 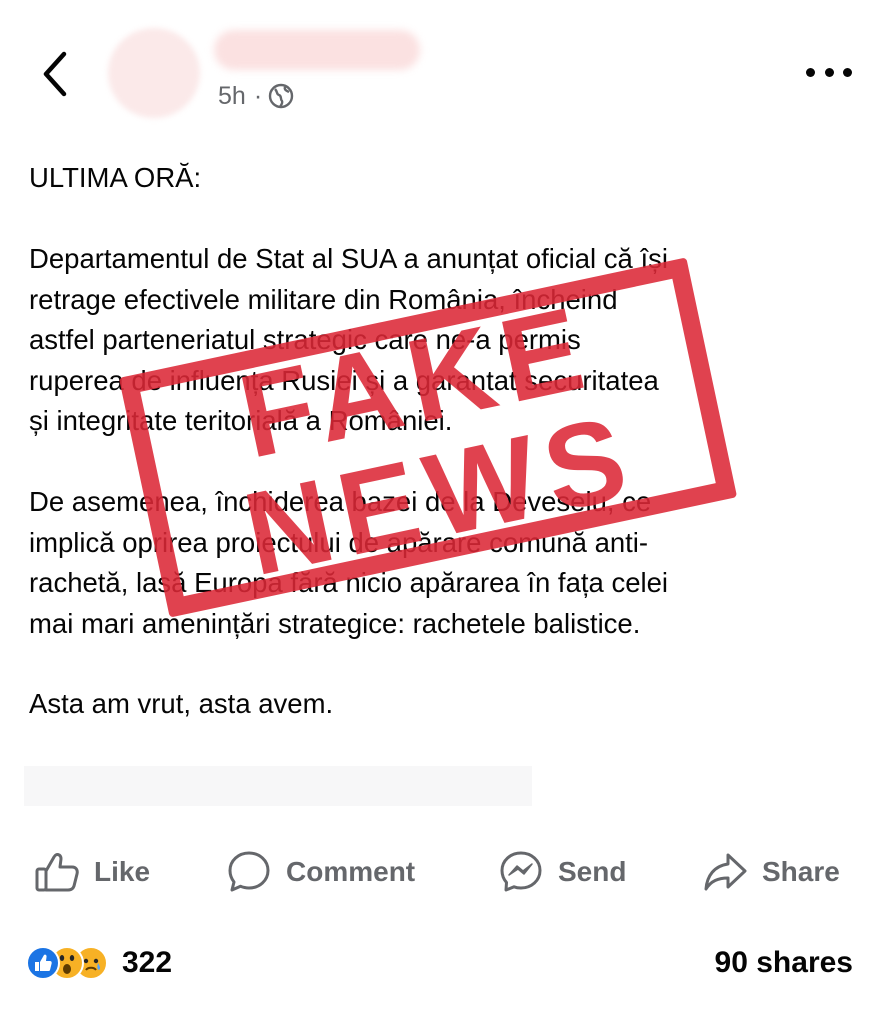 I want to click on shares-count: 90 shares, so click(x=784, y=963).